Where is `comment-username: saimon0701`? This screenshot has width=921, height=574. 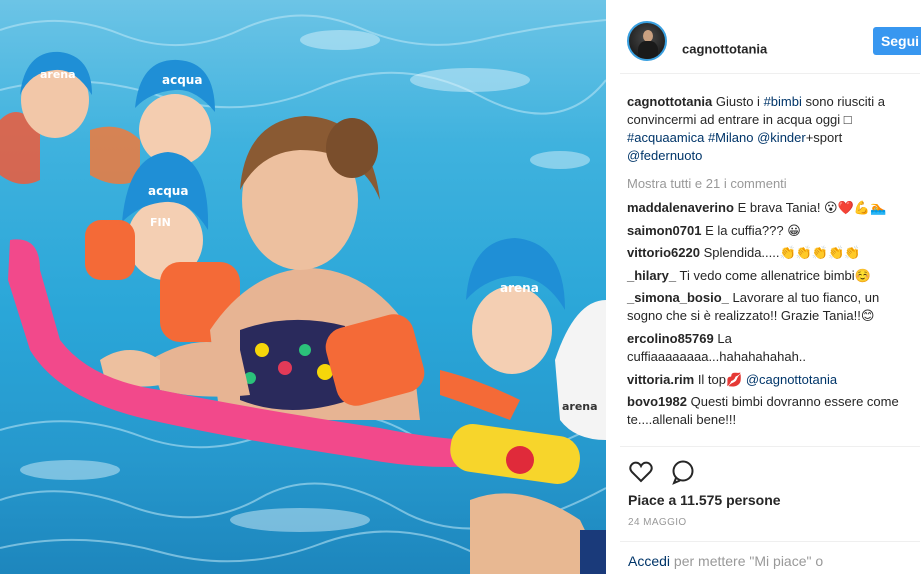
comment-username: saimon0701 is located at coordinates (664, 230).